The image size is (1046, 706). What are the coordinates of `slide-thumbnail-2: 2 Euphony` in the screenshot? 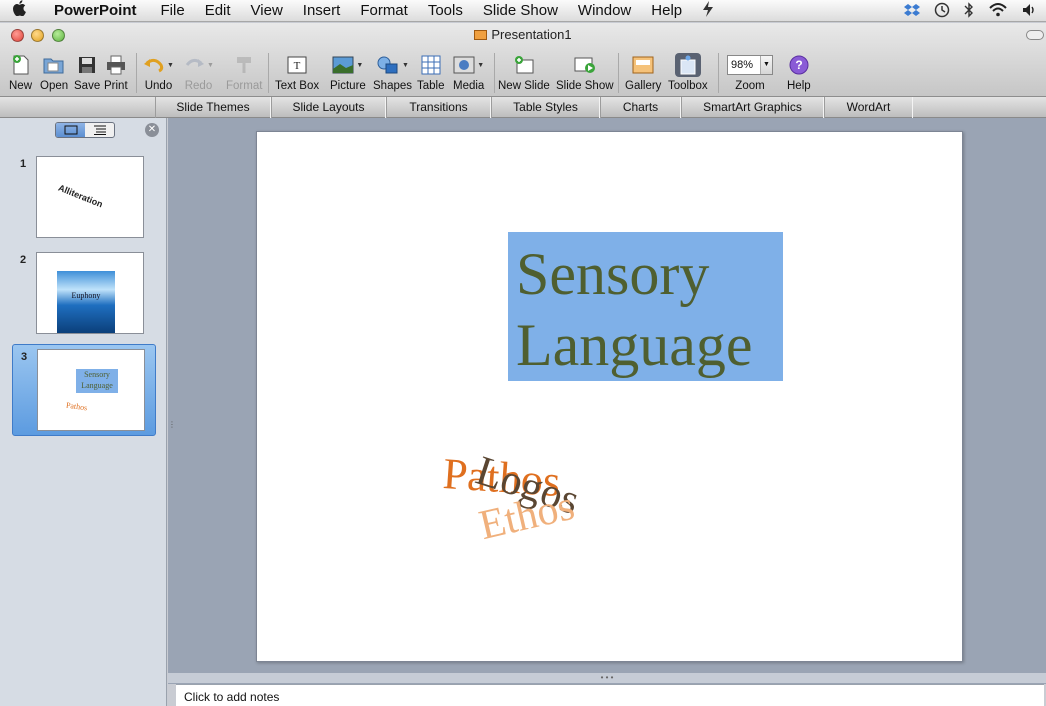 It's located at (84, 294).